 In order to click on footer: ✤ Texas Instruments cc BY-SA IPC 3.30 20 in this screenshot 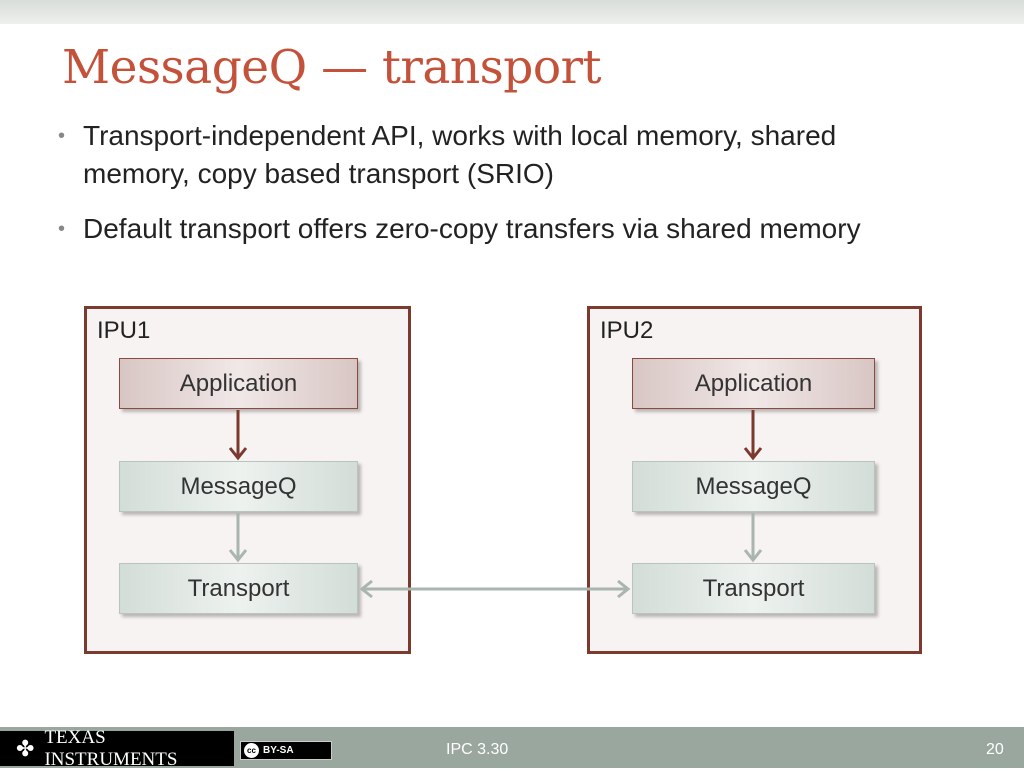, I will do `click(512, 748)`.